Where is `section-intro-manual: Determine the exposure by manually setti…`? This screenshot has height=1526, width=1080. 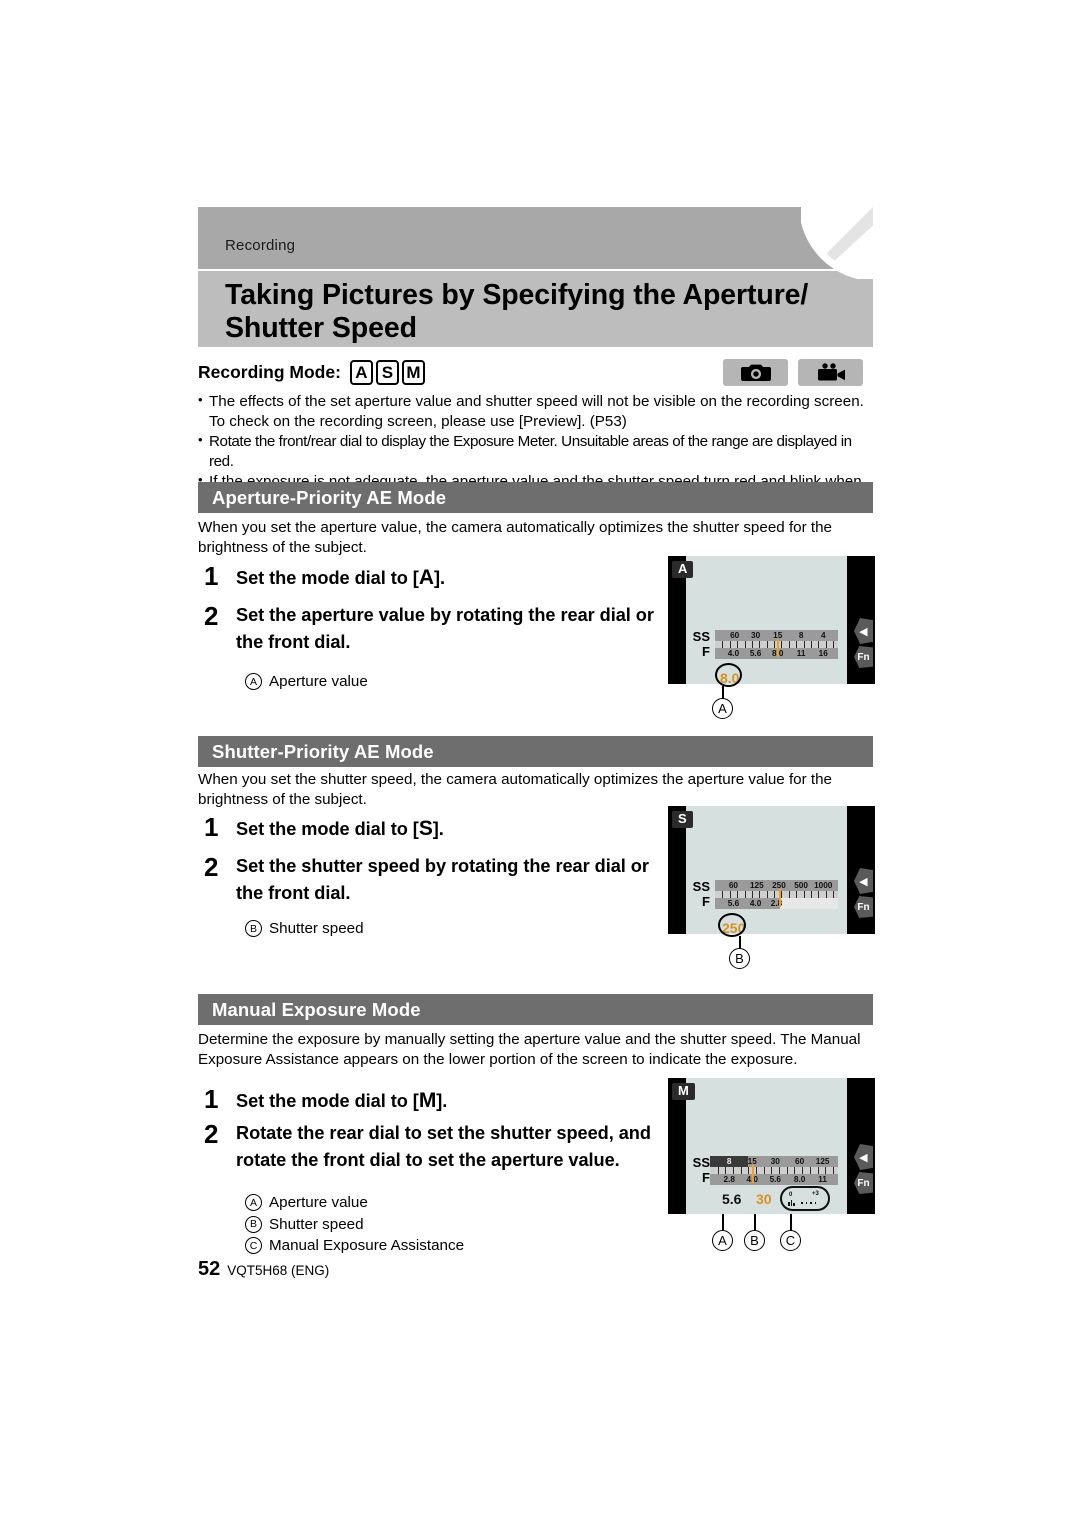 section-intro-manual: Determine the exposure by manually setti… is located at coordinates (529, 1050).